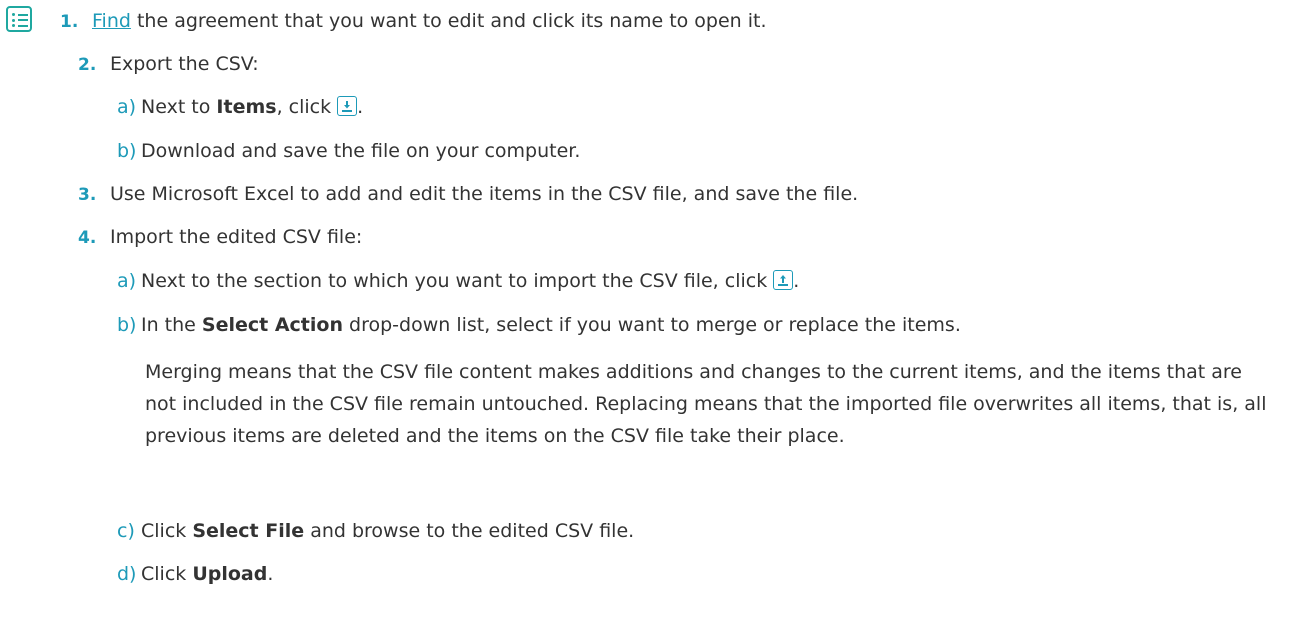 The image size is (1290, 632). Describe the element at coordinates (127, 574) in the screenshot. I see `substep-letter: d)` at that location.